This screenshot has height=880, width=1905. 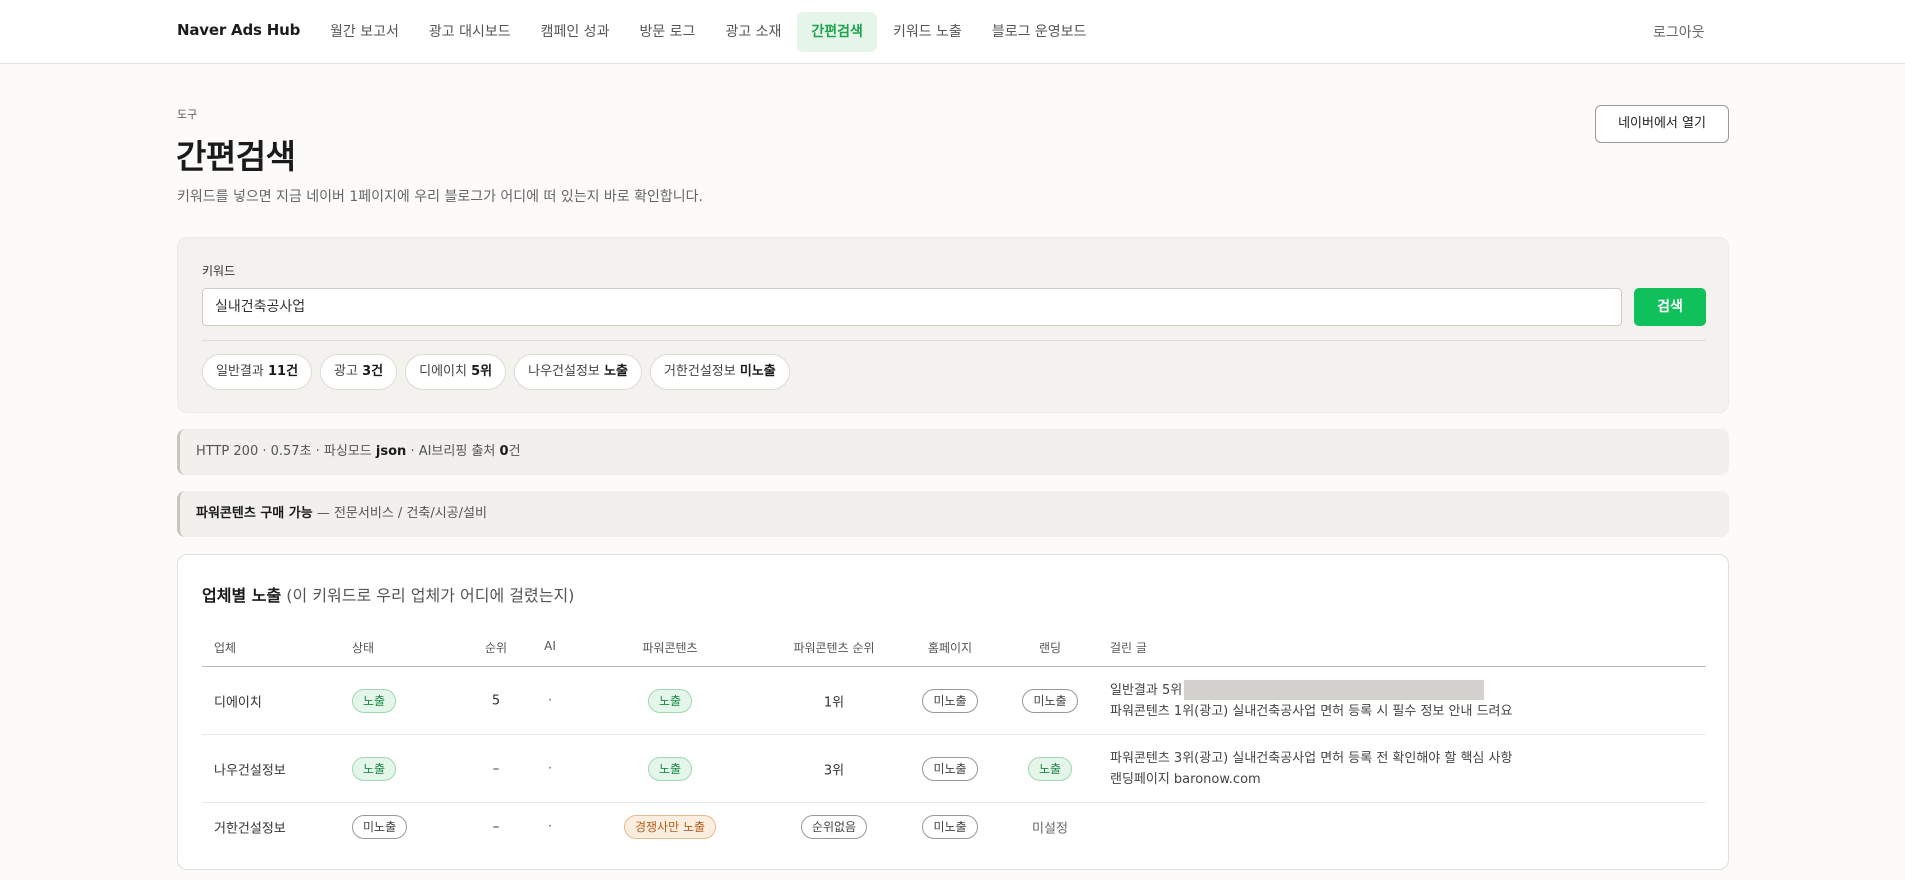 I want to click on redacted-block, so click(x=1334, y=690).